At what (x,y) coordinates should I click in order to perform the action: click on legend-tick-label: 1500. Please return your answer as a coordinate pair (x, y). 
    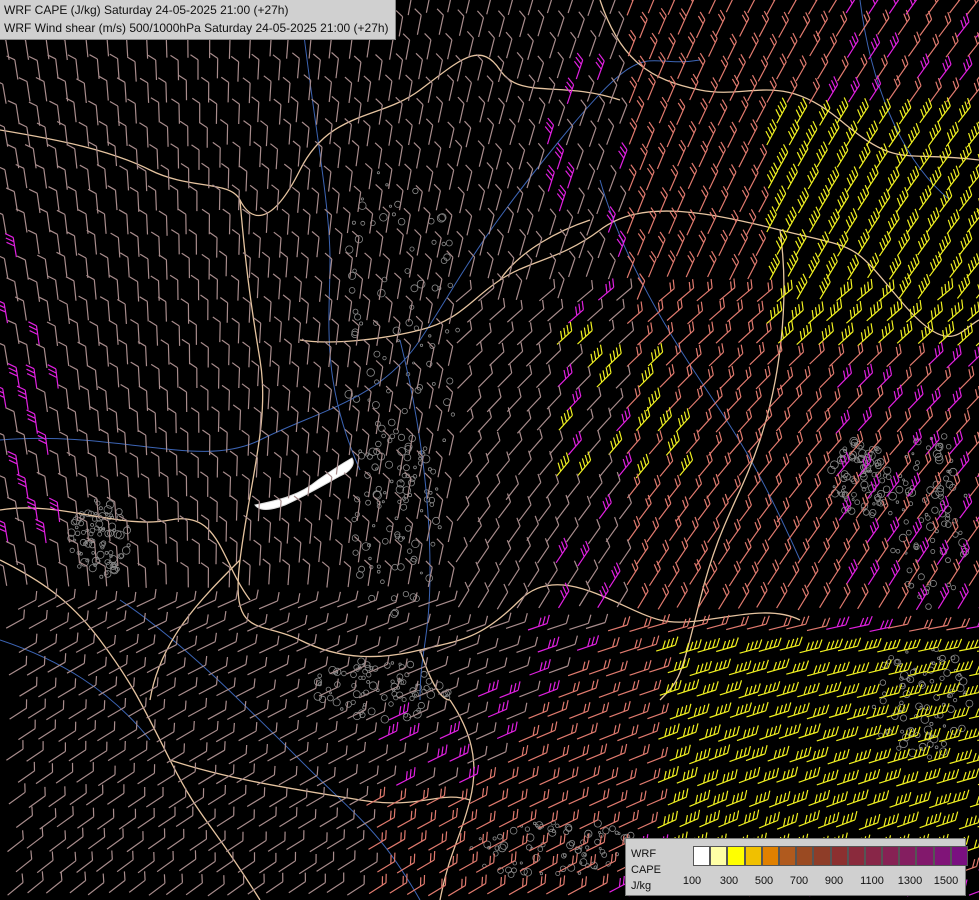
    Looking at the image, I should click on (946, 881).